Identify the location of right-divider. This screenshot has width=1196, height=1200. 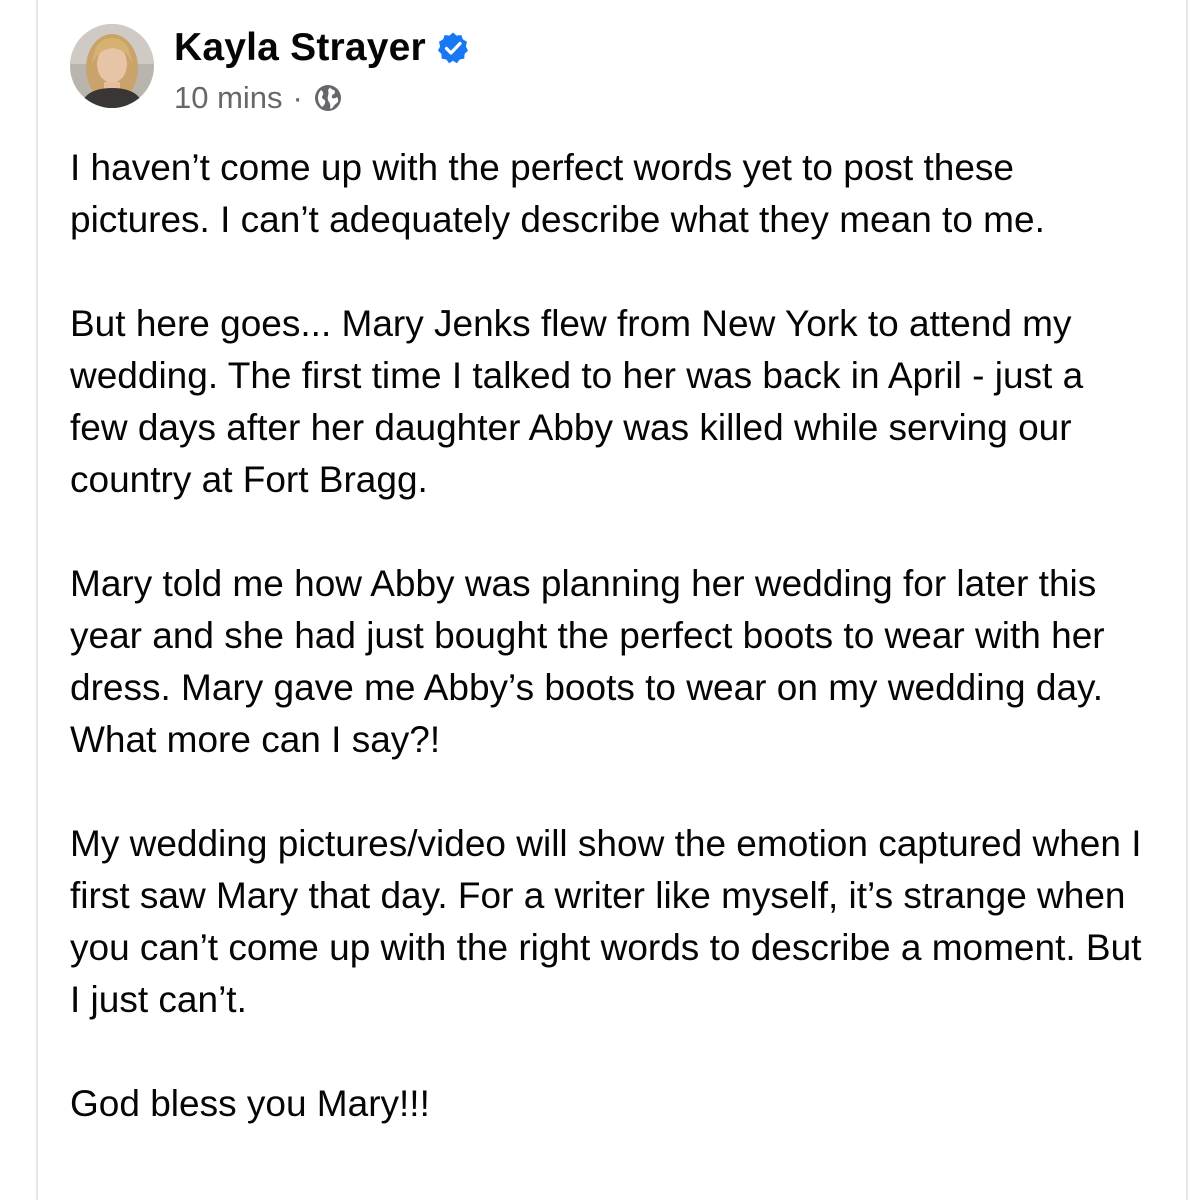
(1187, 600).